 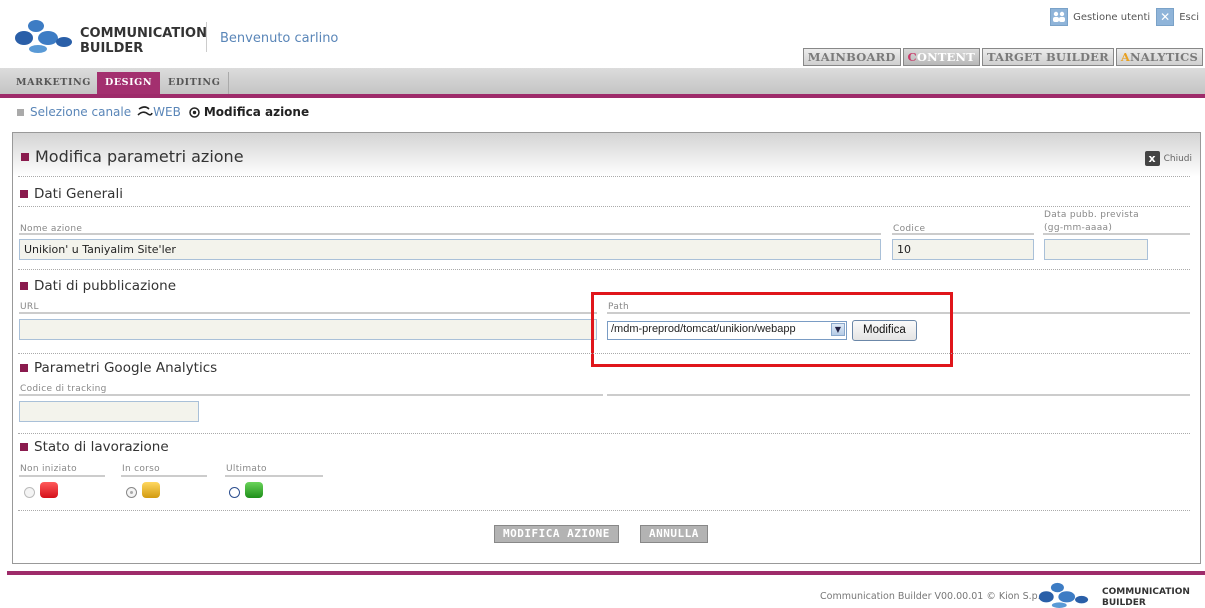 I want to click on tab-target-builder-label: TARGET BUILDER, so click(x=1048, y=57).